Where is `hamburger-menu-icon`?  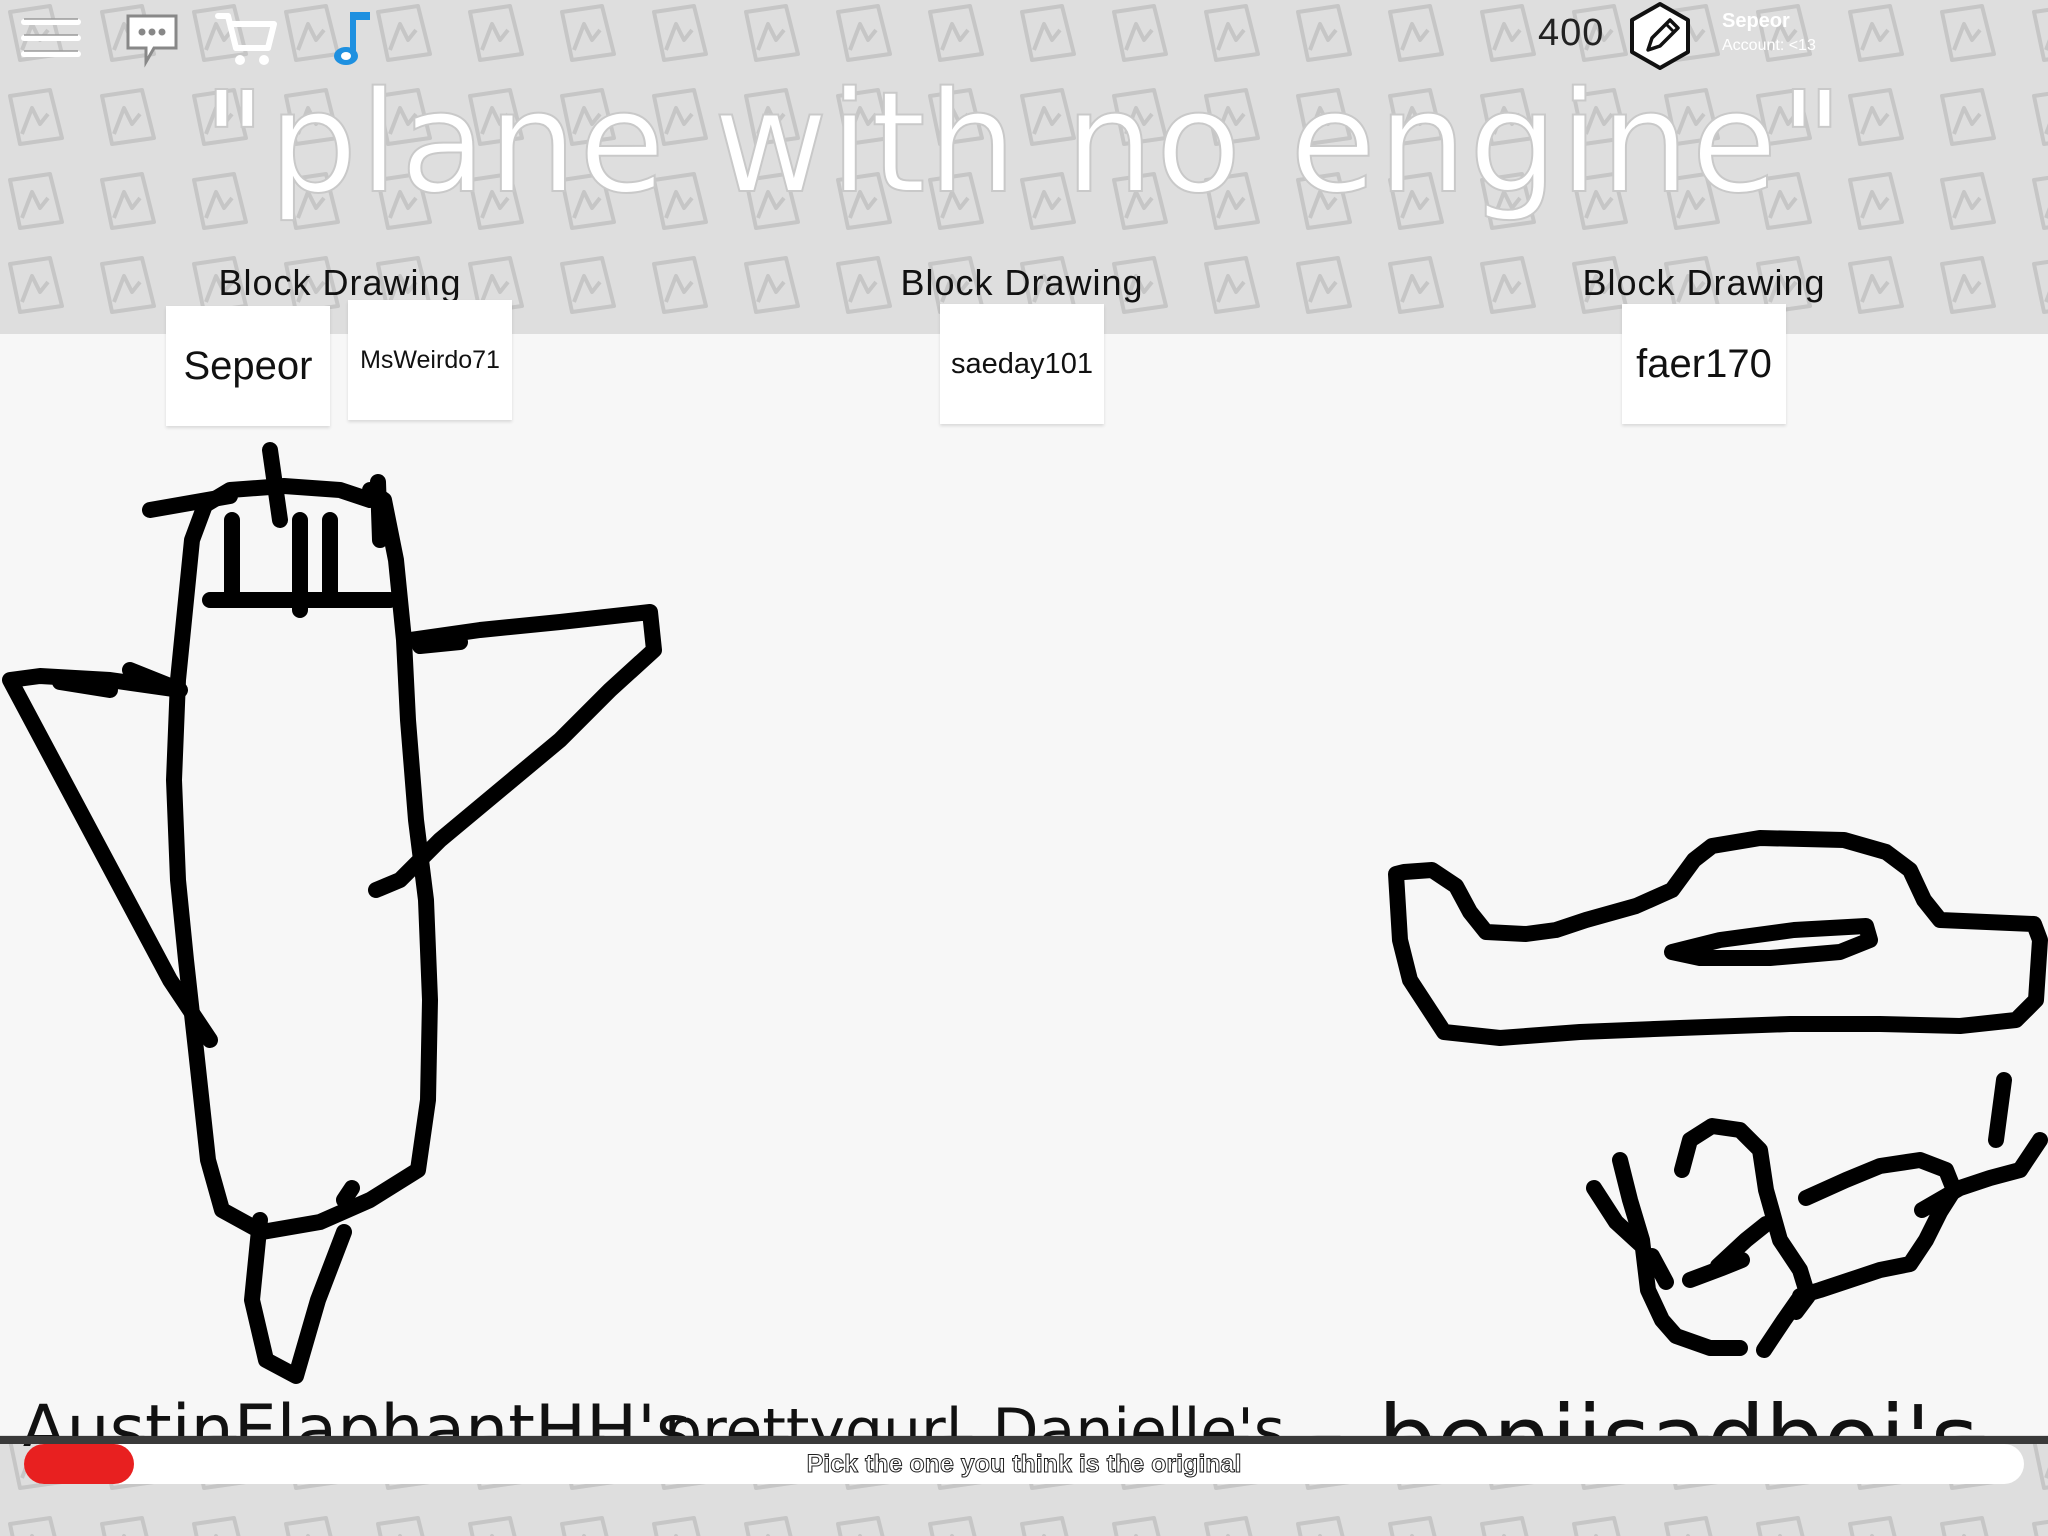 hamburger-menu-icon is located at coordinates (51, 38).